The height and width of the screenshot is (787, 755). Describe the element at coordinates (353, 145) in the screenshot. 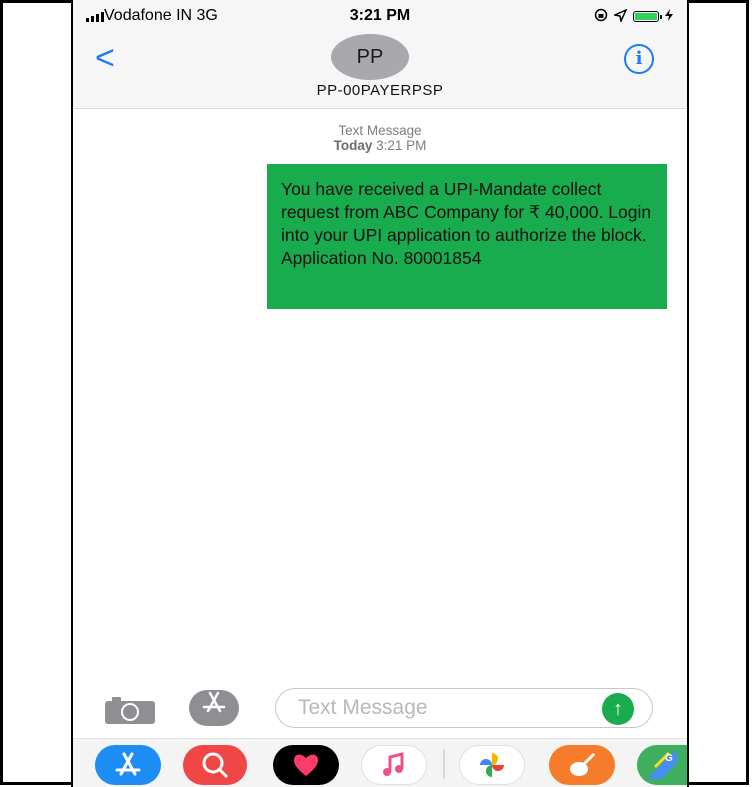

I see `timestamp-day: Today` at that location.